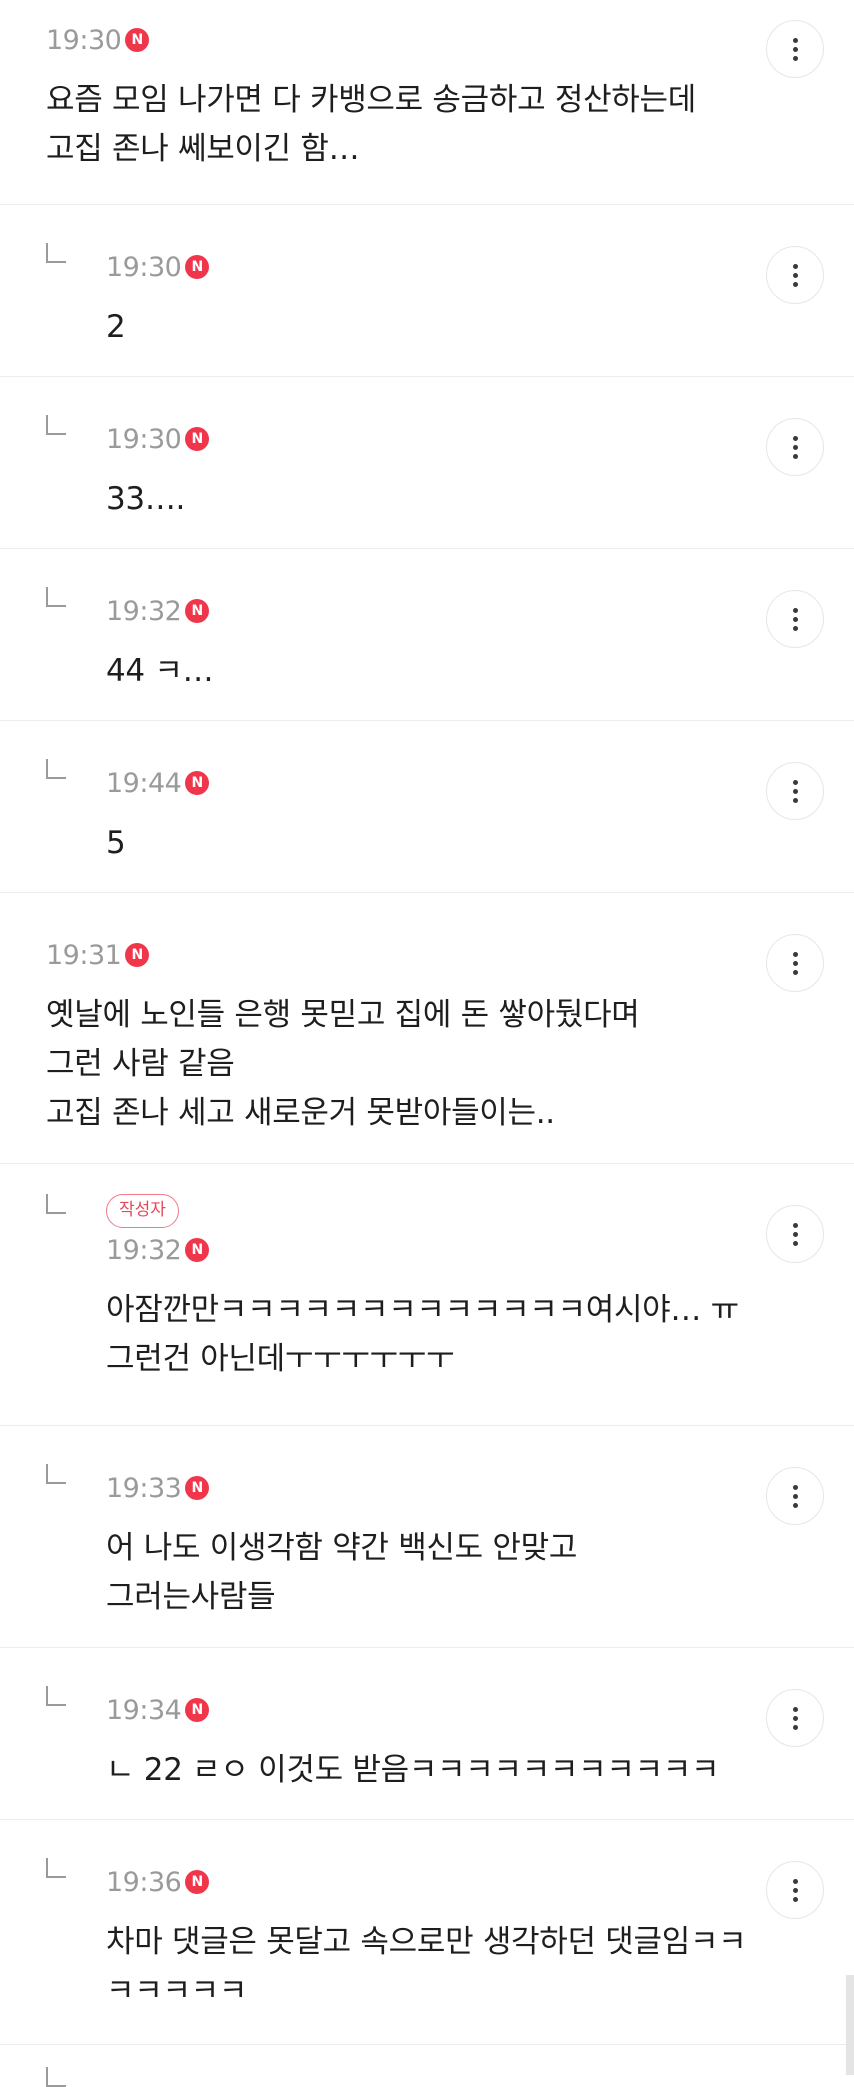 The height and width of the screenshot is (2087, 854). Describe the element at coordinates (480, 1710) in the screenshot. I see `comment-meta: 19:34 N` at that location.